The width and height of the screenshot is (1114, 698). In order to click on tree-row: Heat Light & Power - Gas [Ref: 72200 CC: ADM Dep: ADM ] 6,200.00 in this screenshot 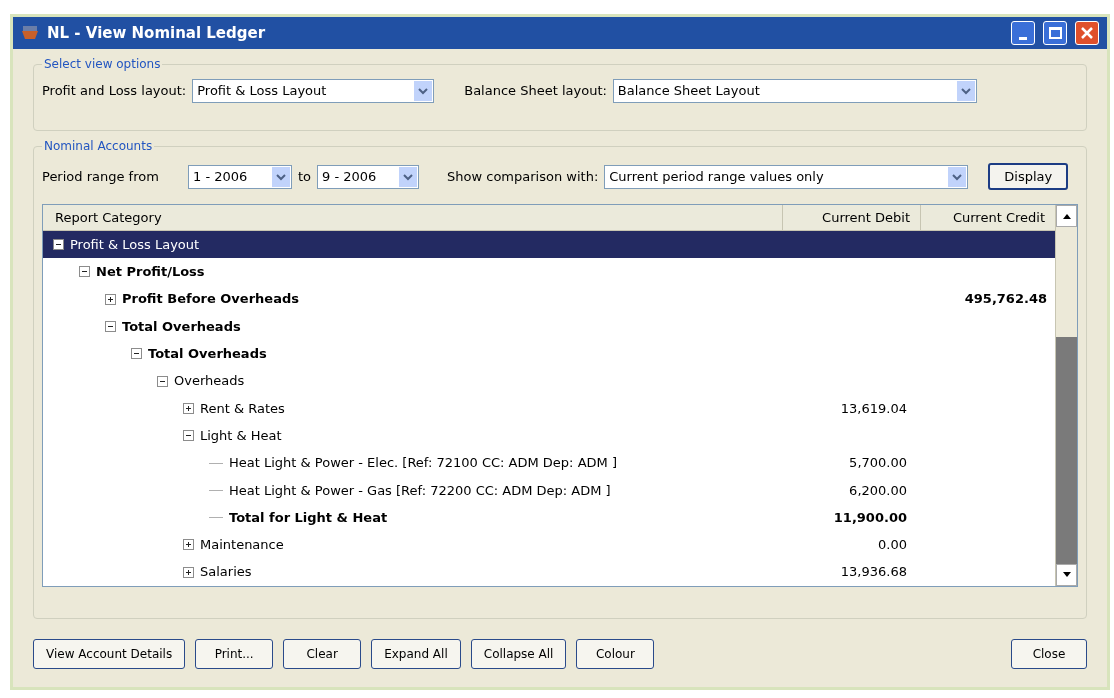, I will do `click(549, 490)`.